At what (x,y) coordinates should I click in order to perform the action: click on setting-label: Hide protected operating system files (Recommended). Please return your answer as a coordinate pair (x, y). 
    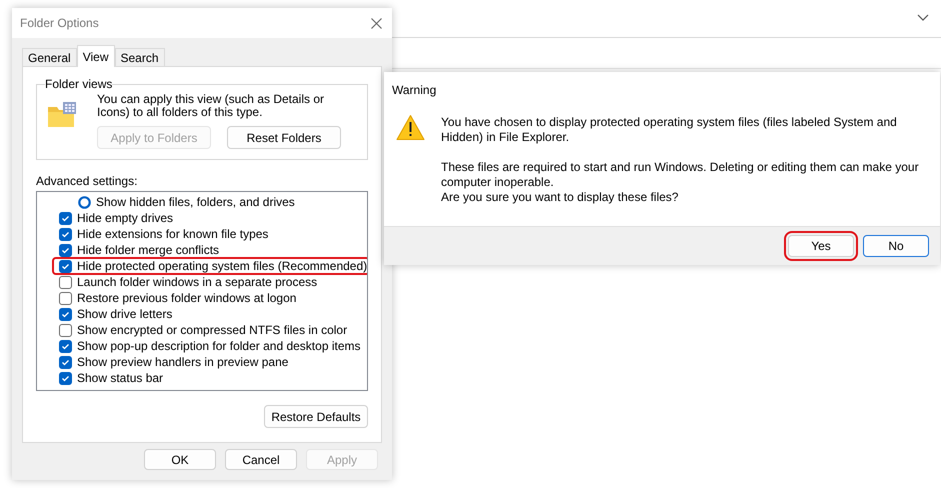
    Looking at the image, I should click on (222, 266).